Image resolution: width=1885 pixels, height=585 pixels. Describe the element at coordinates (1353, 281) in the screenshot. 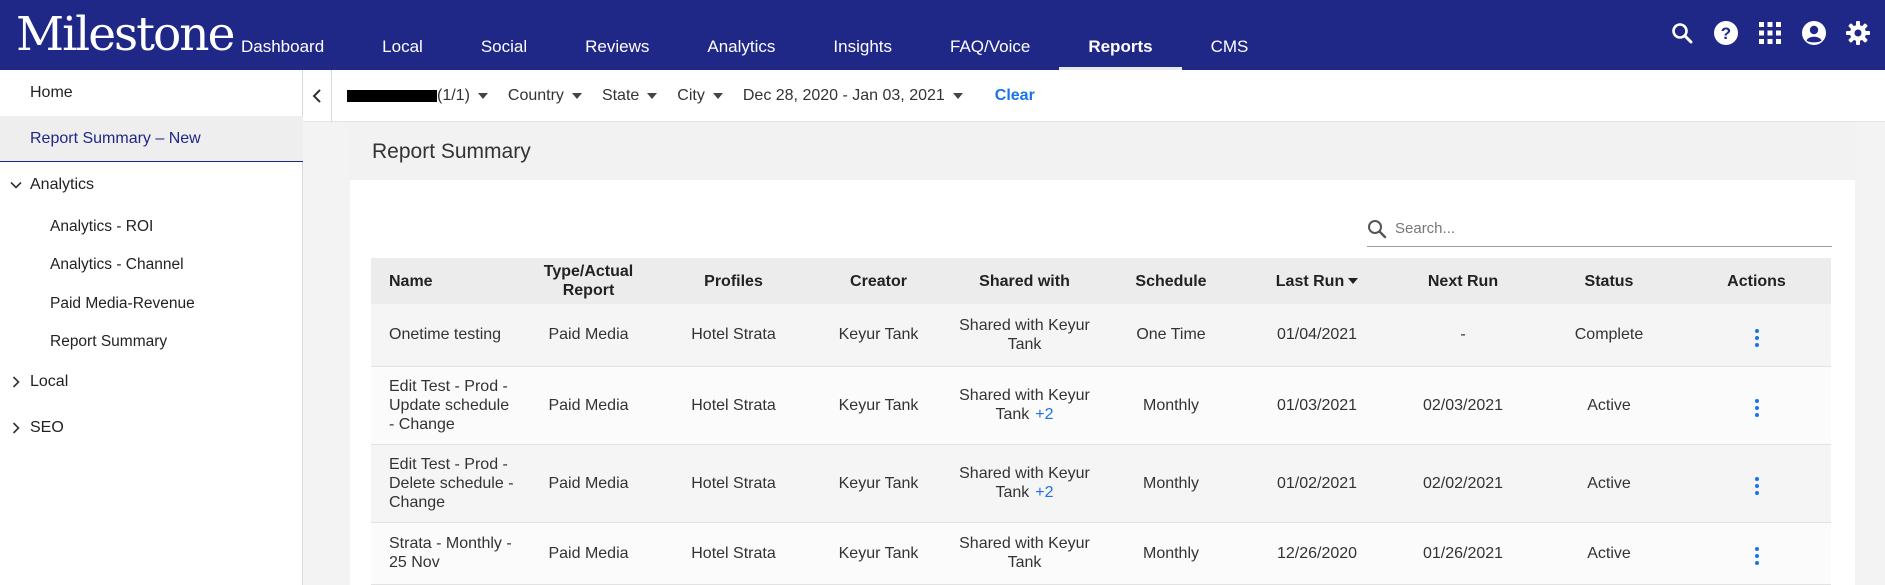

I see `sort-desc-icon` at that location.